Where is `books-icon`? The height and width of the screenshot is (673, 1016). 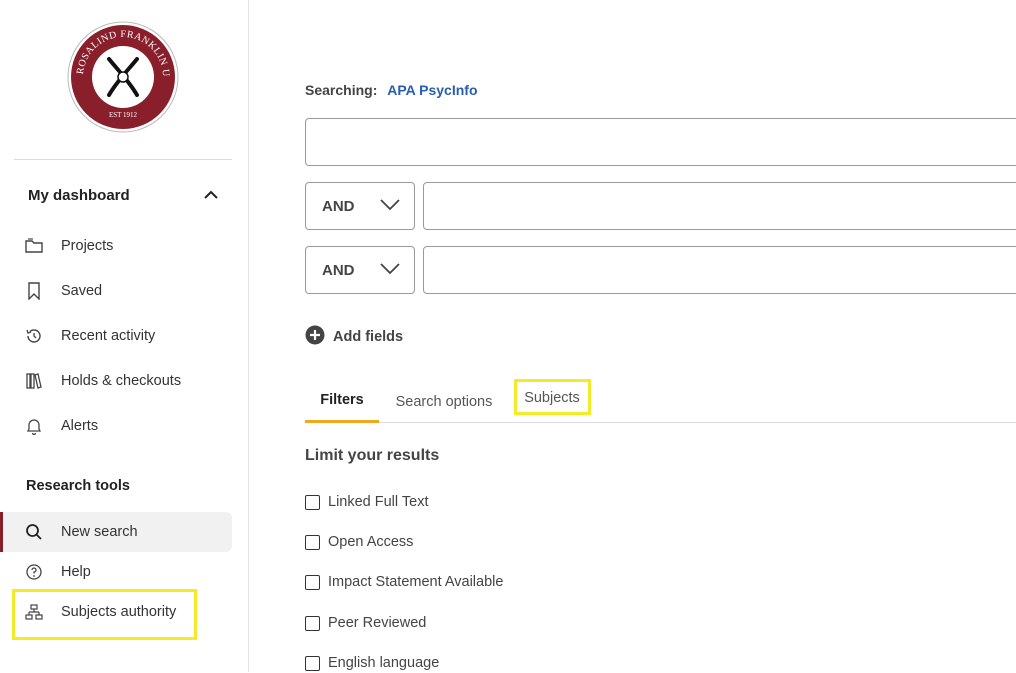 books-icon is located at coordinates (34, 381).